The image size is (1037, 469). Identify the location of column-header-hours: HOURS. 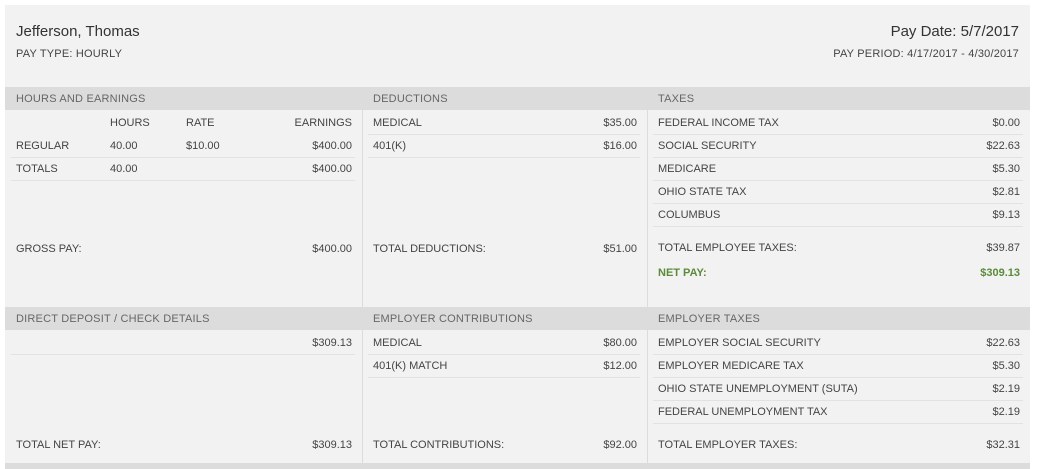
(130, 123).